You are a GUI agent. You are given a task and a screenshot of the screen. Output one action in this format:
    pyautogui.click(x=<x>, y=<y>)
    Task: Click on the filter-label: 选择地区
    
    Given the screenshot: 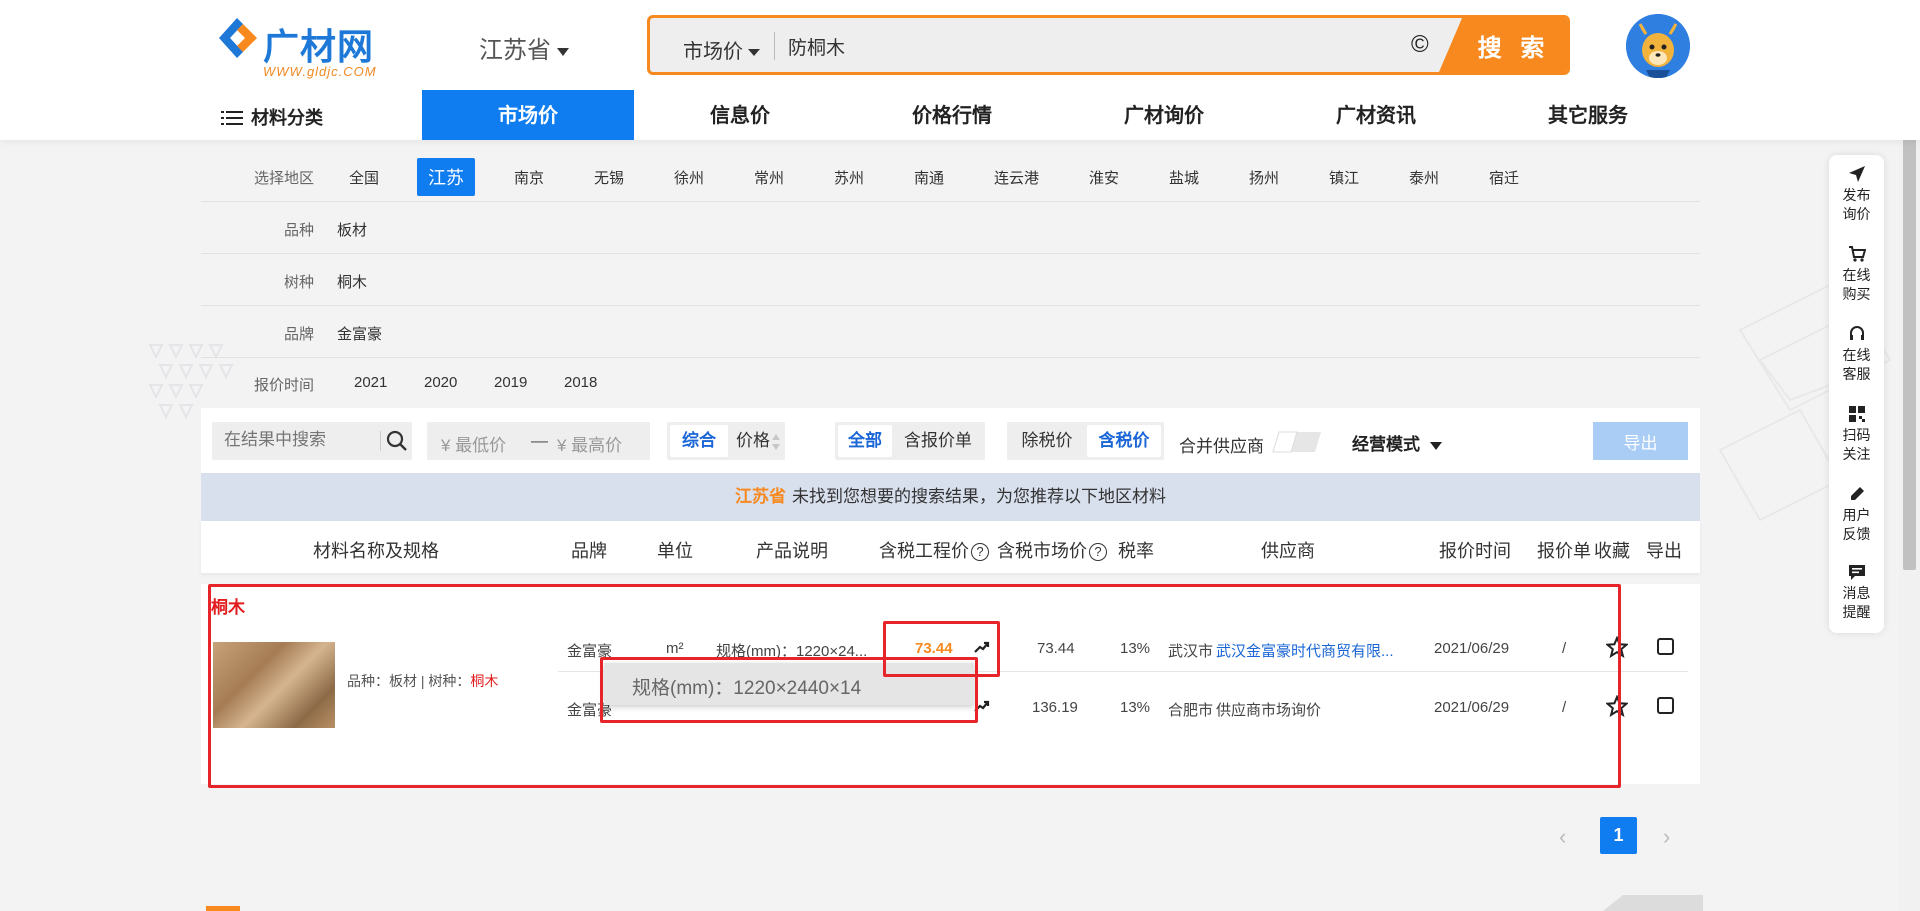 What is the action you would take?
    pyautogui.click(x=283, y=178)
    